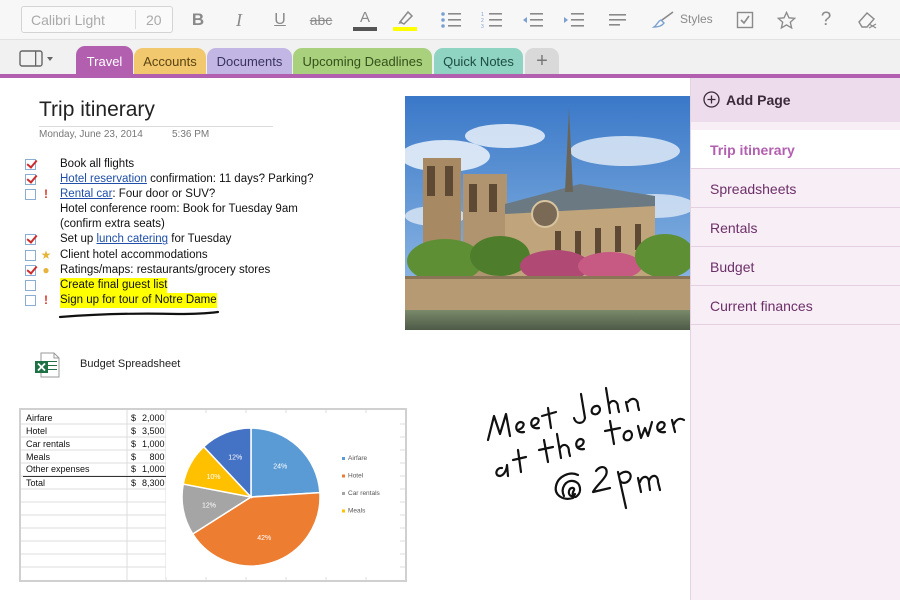  What do you see at coordinates (542, 61) in the screenshot?
I see `add-section-button: +` at bounding box center [542, 61].